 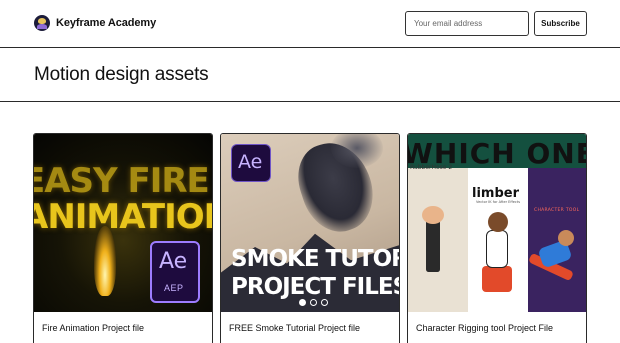 I want to click on card-thumbnail: EASY FIRE ANIMATION Ae AEP, so click(x=123, y=223).